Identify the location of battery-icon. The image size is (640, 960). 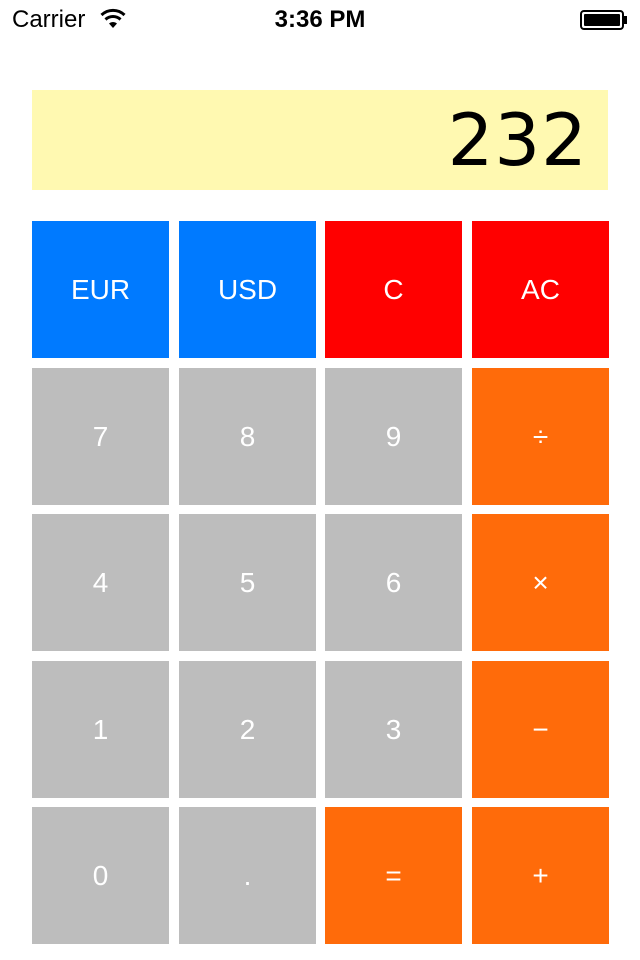
(604, 20).